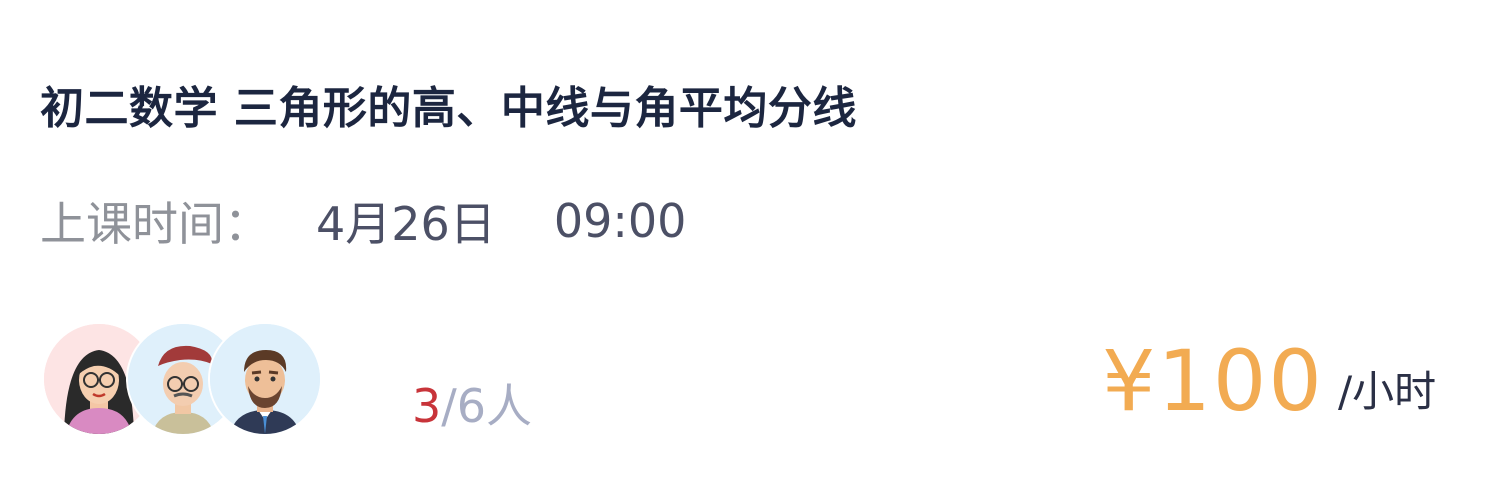 The image size is (1496, 494). I want to click on schedule-row: 上课时间： 4月26日 09:00, so click(363, 221).